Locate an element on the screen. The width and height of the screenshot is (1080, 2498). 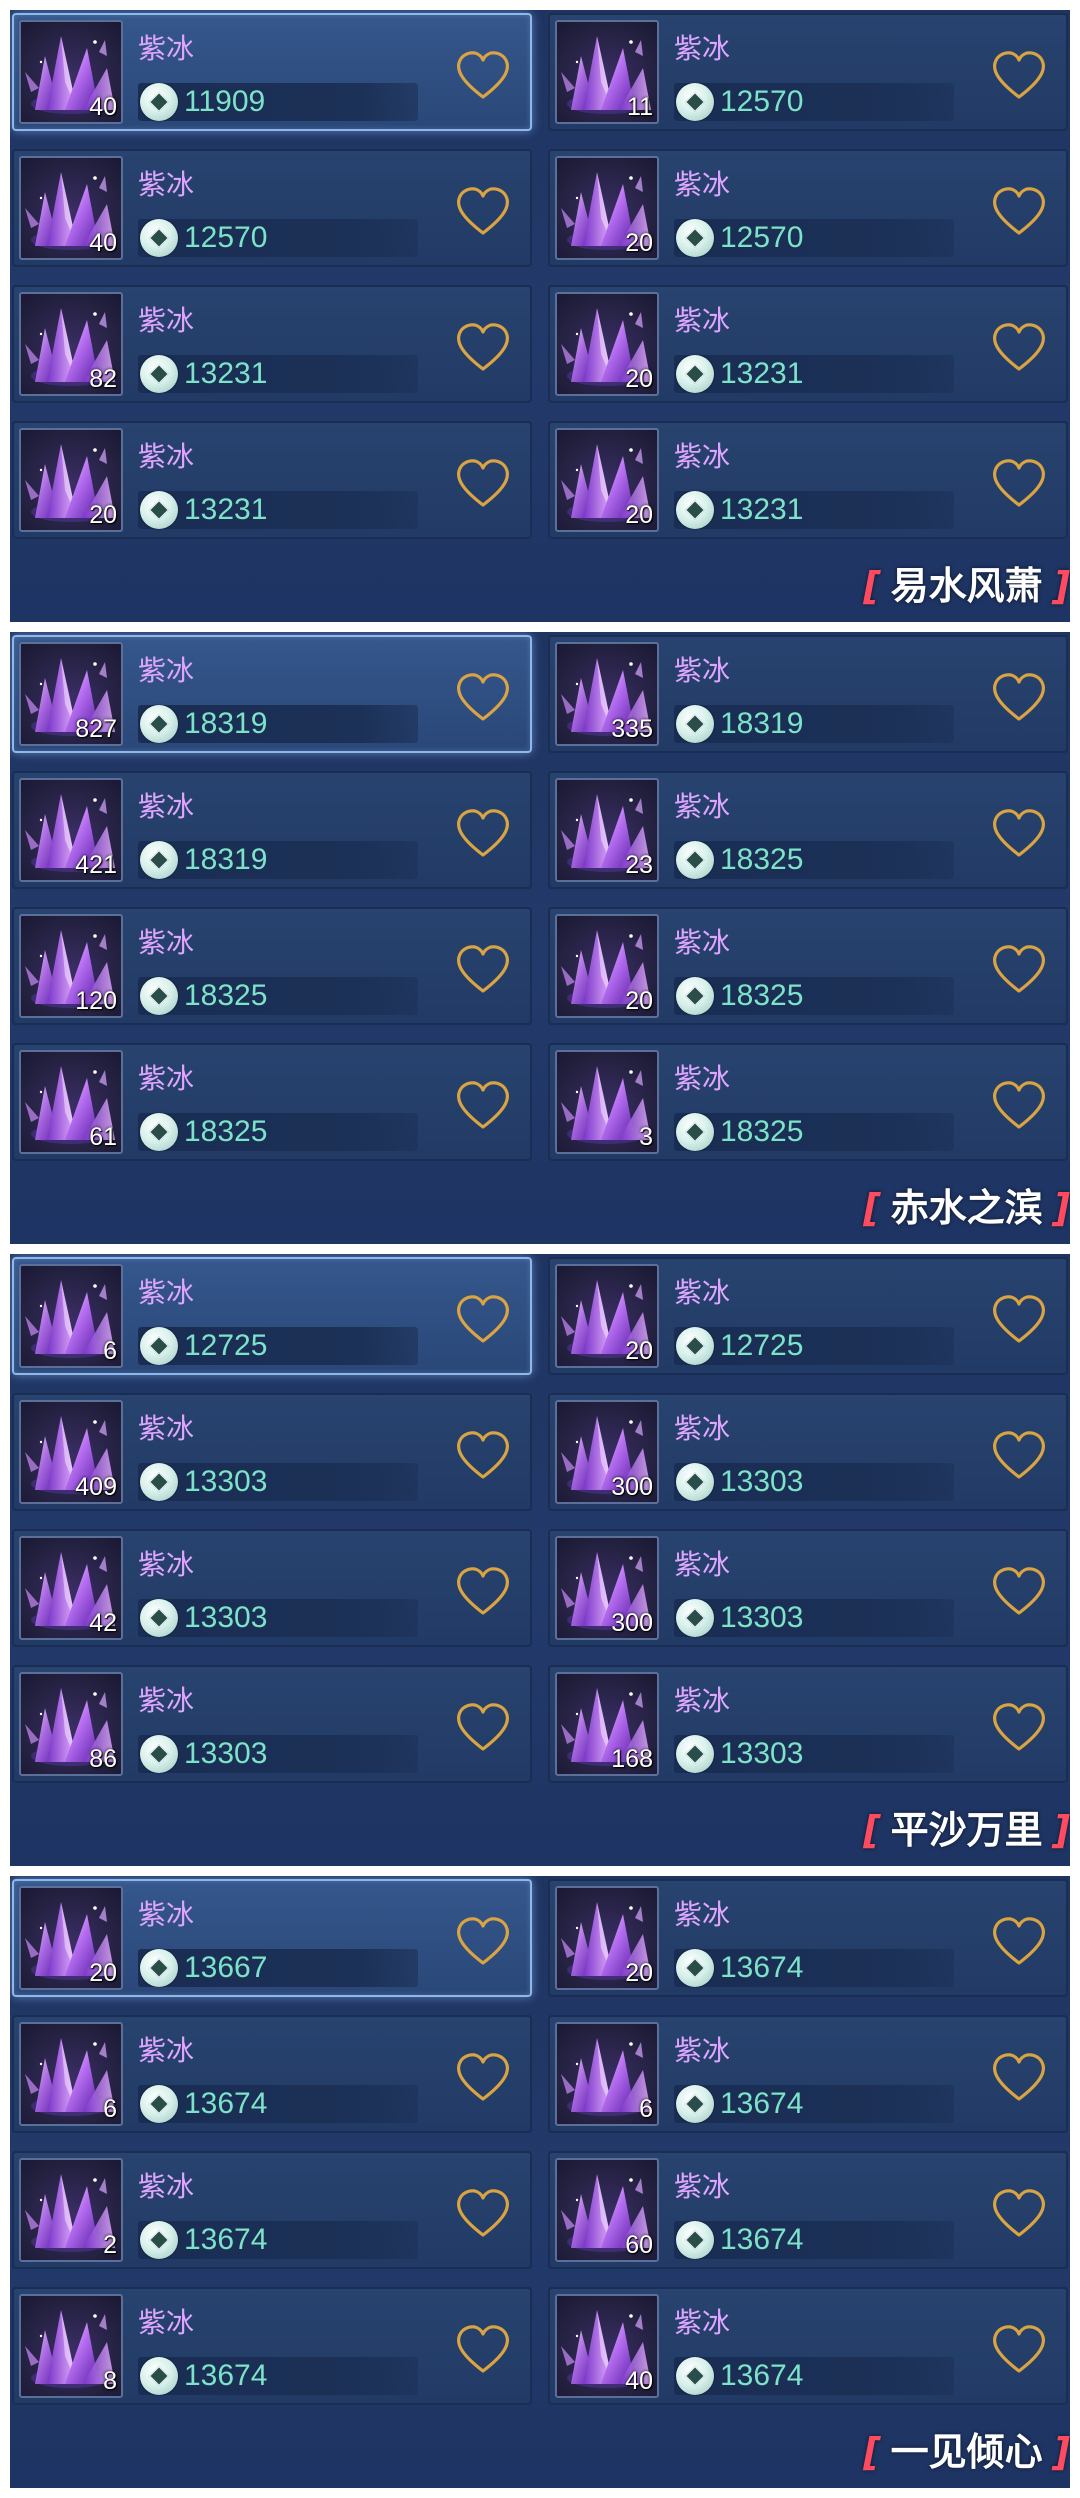
listing-item: 20 紫冰 13667 is located at coordinates (272, 1938).